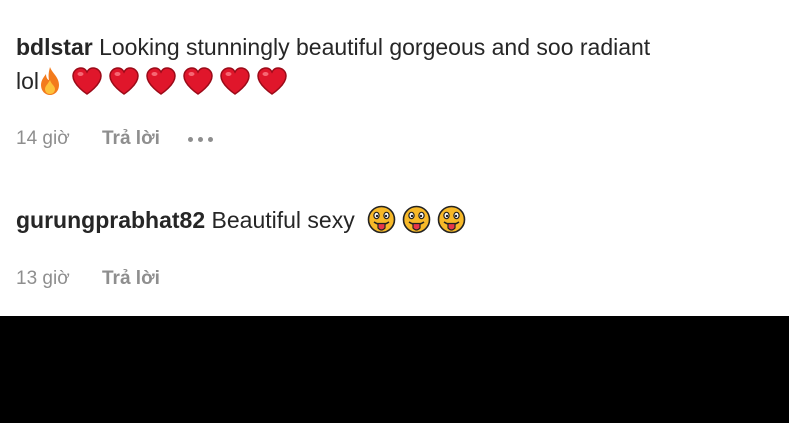  Describe the element at coordinates (54, 47) in the screenshot. I see `comment-username: bdlstar` at that location.